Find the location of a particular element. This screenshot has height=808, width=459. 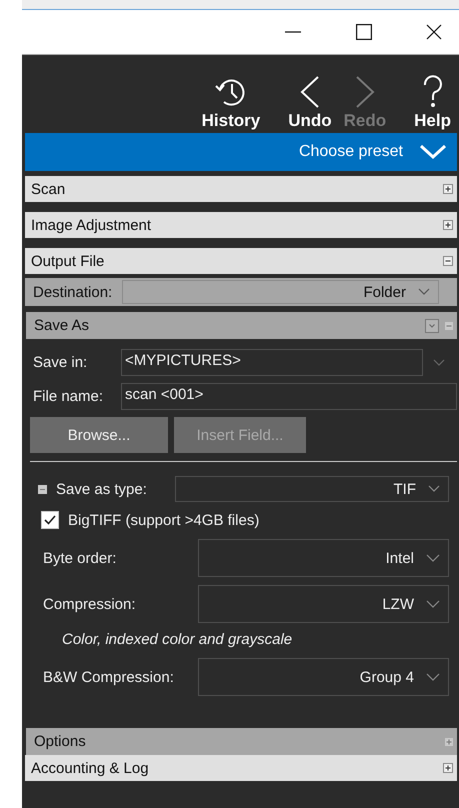

destination-dropdown: Folder is located at coordinates (280, 292).